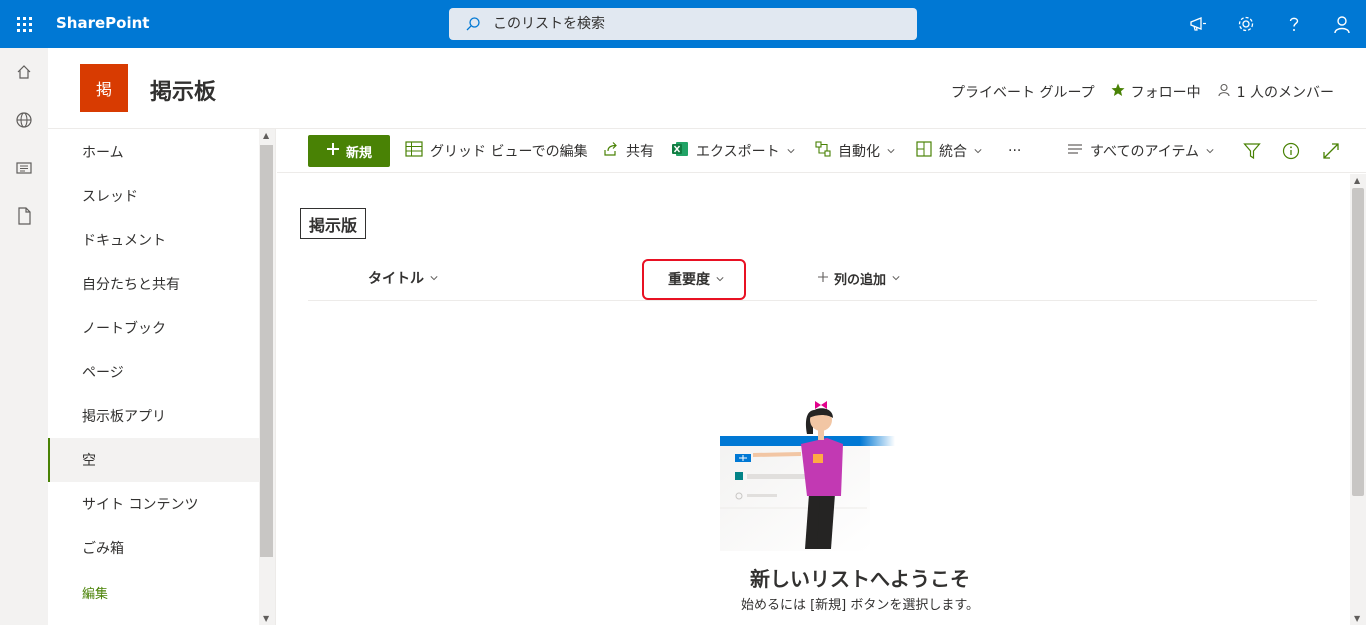 The width and height of the screenshot is (1366, 625). Describe the element at coordinates (1285, 93) in the screenshot. I see `members-label: 1 人のメンバー` at that location.